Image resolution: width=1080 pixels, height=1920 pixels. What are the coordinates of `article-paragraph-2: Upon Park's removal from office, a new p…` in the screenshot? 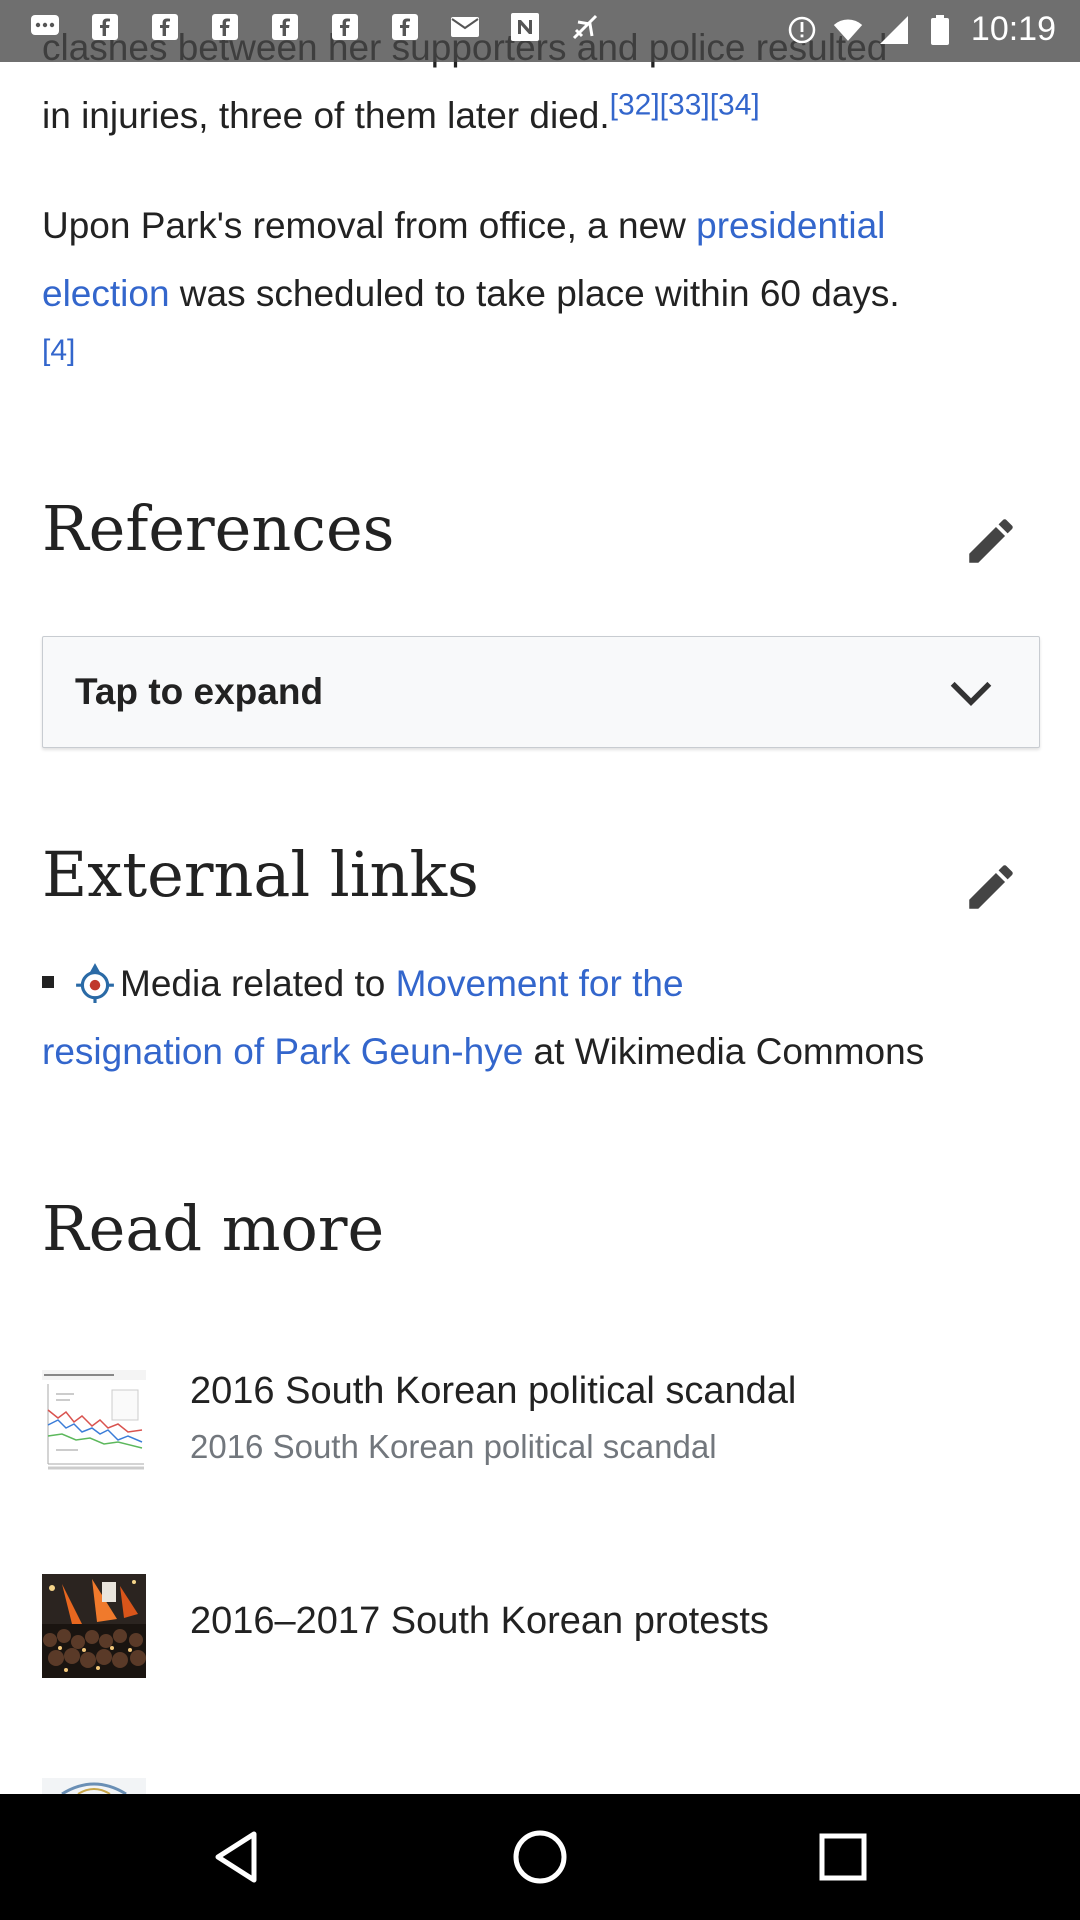 It's located at (542, 281).